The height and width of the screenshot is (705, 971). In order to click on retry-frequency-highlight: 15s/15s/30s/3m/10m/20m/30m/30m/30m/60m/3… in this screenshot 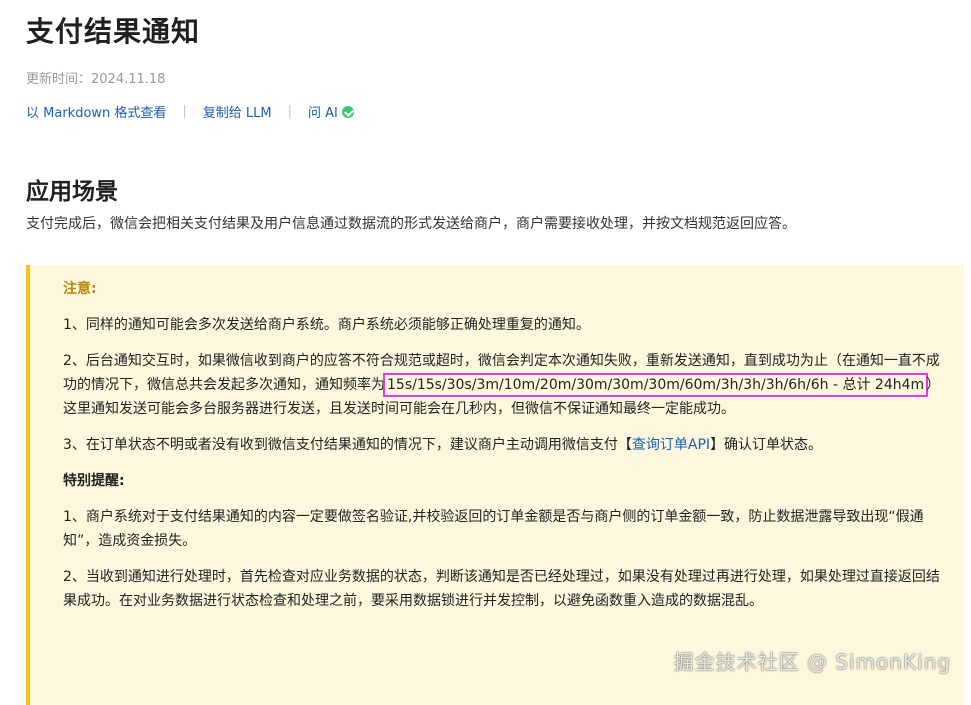, I will do `click(656, 385)`.